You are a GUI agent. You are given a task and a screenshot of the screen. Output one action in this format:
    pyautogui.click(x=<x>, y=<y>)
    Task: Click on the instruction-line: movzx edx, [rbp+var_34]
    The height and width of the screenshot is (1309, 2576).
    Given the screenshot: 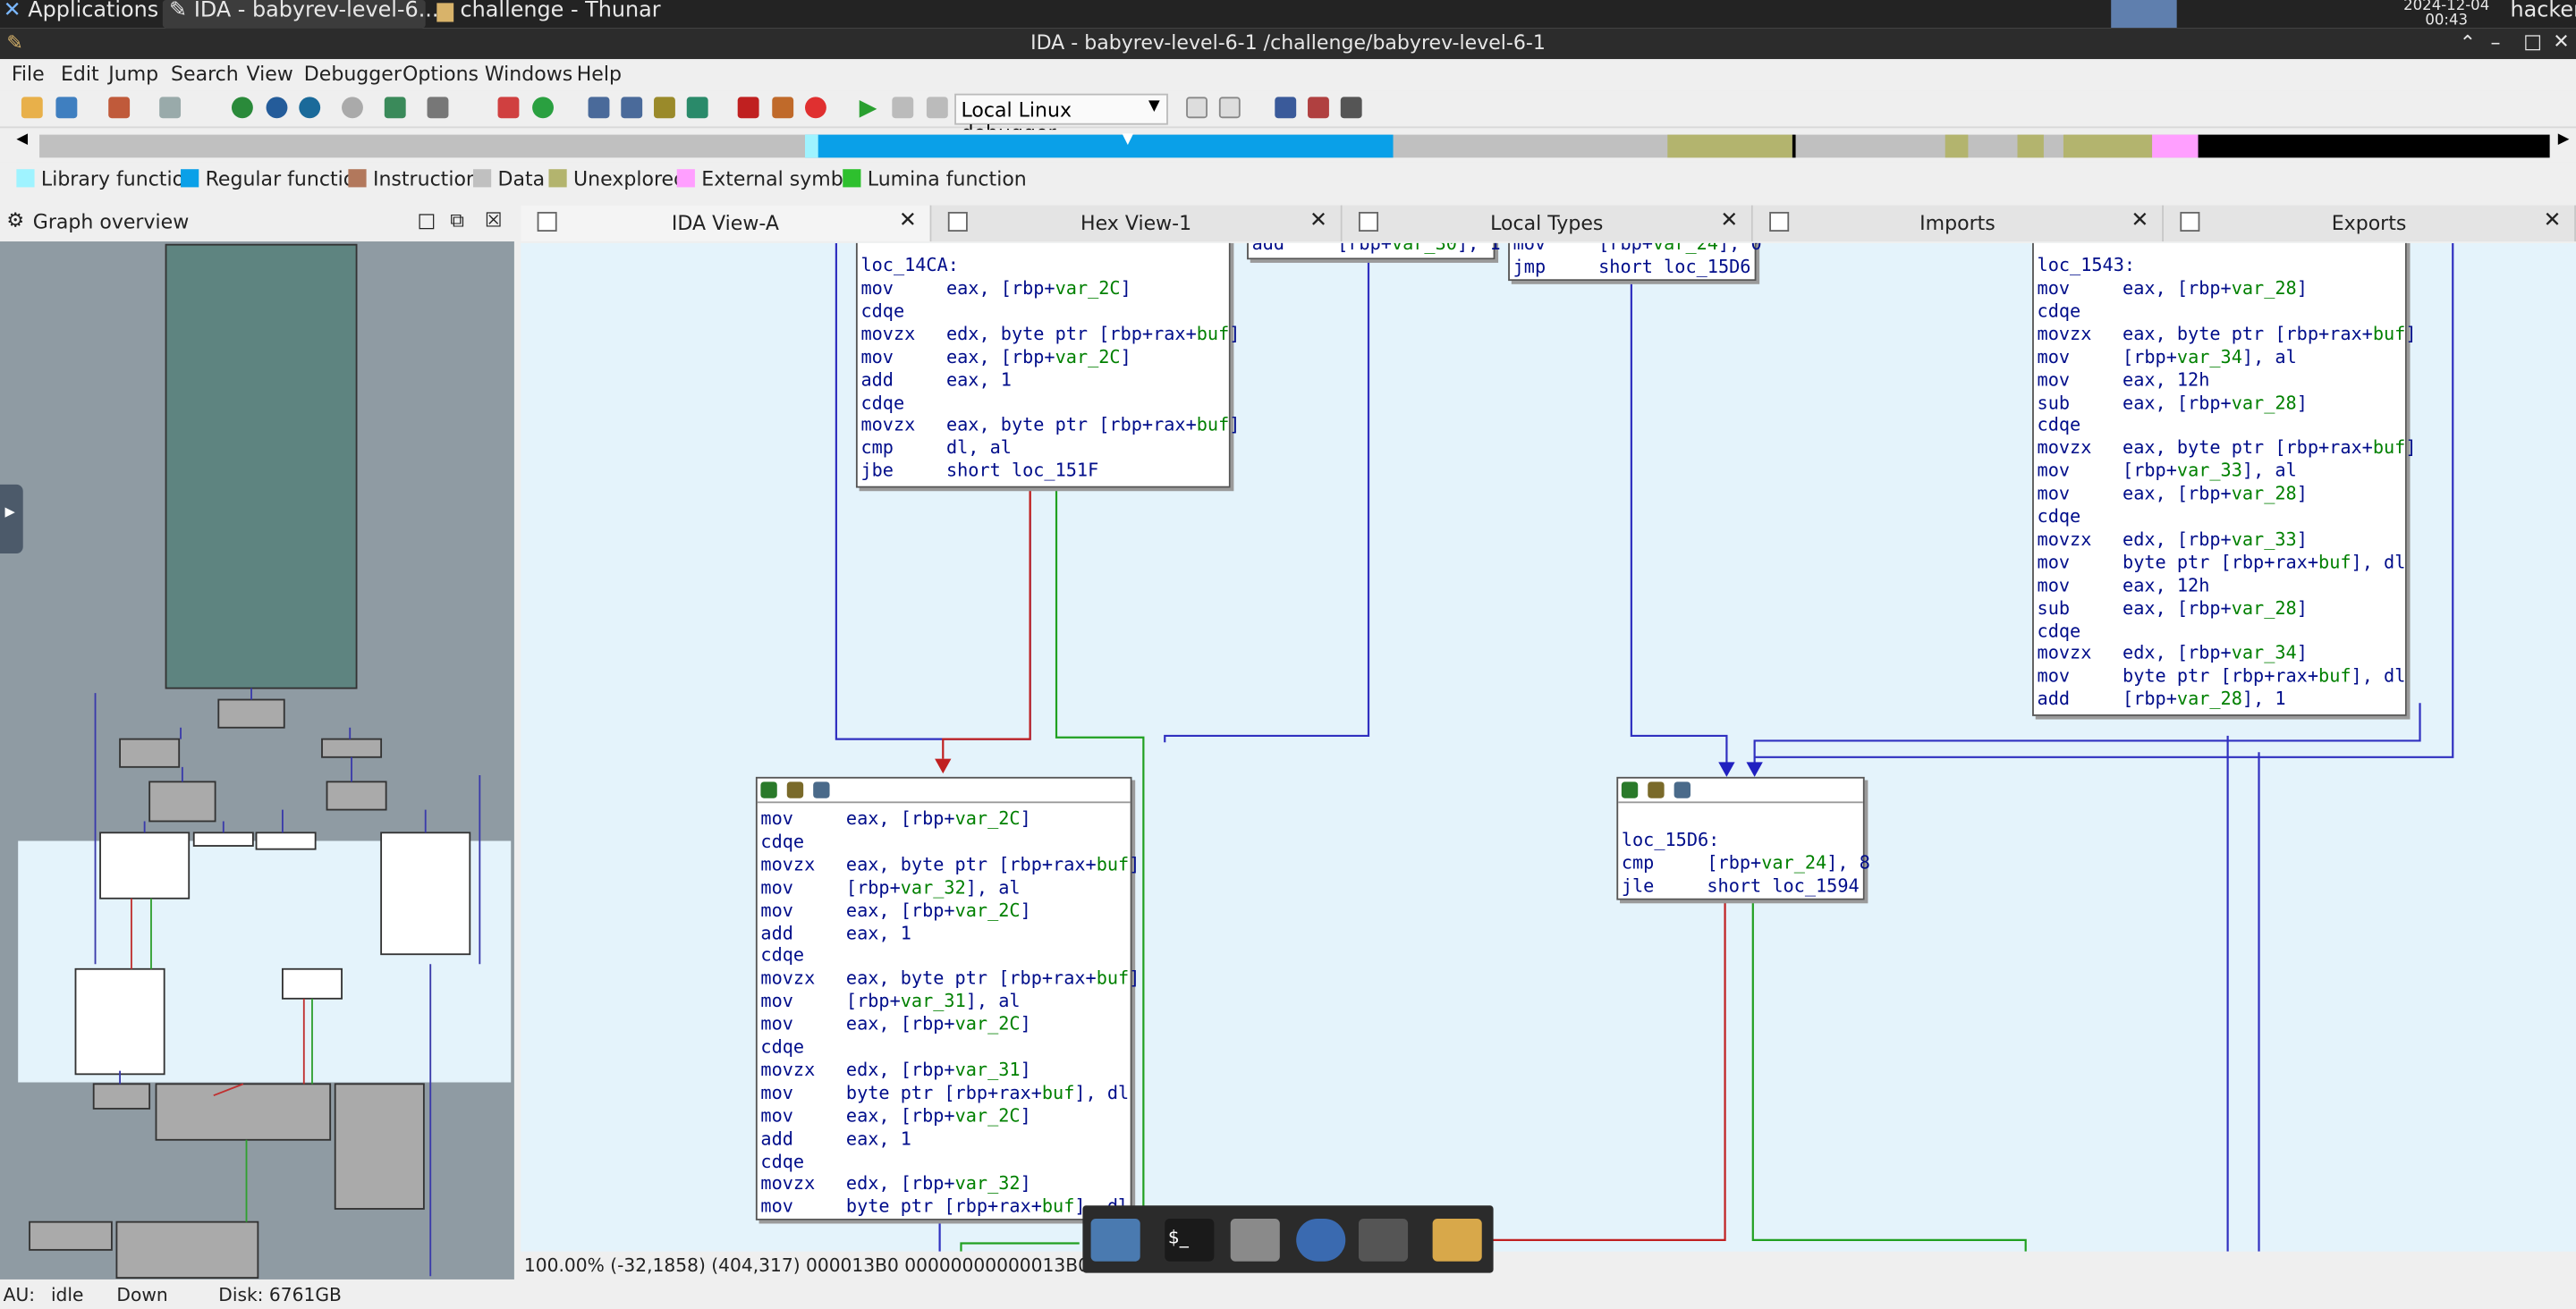 What is the action you would take?
    pyautogui.click(x=2173, y=654)
    